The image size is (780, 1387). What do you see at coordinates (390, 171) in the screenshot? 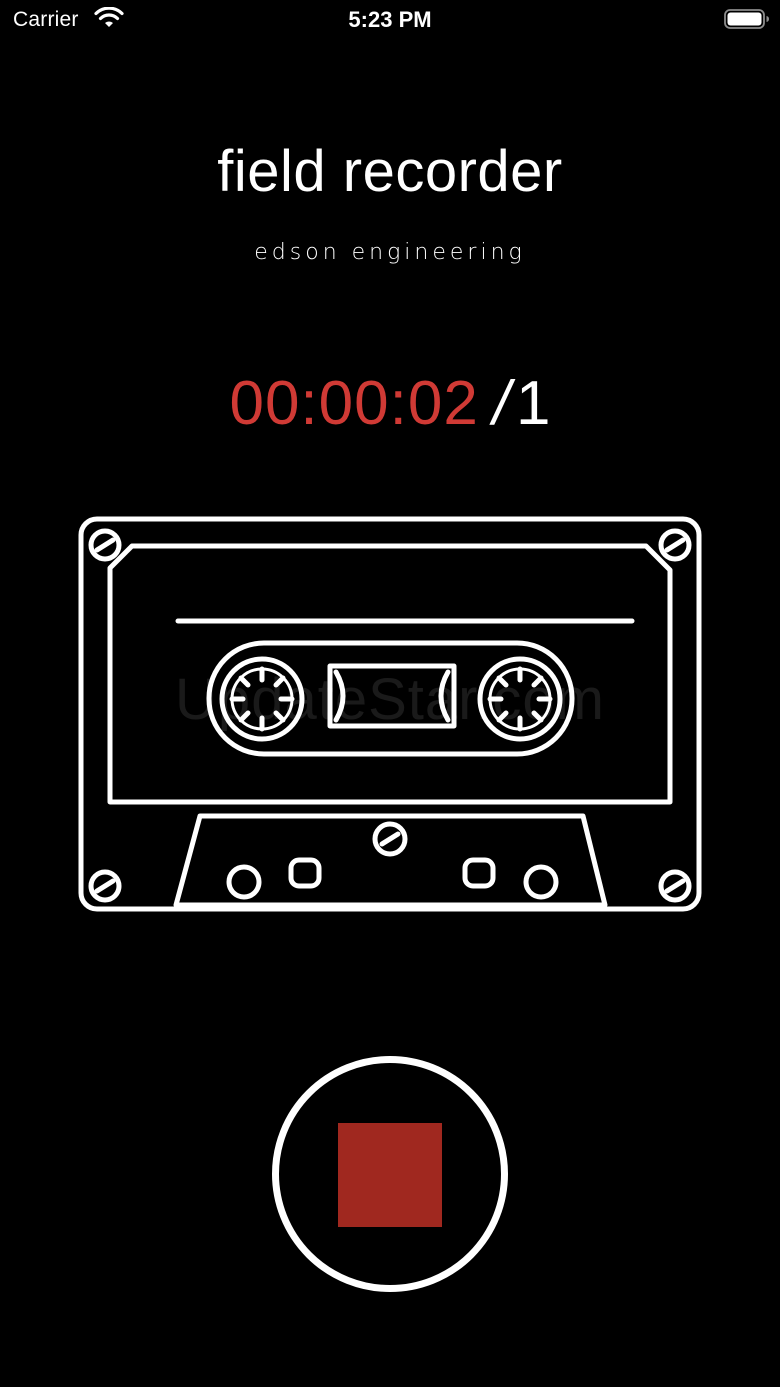
I see `app-title: field recorder` at bounding box center [390, 171].